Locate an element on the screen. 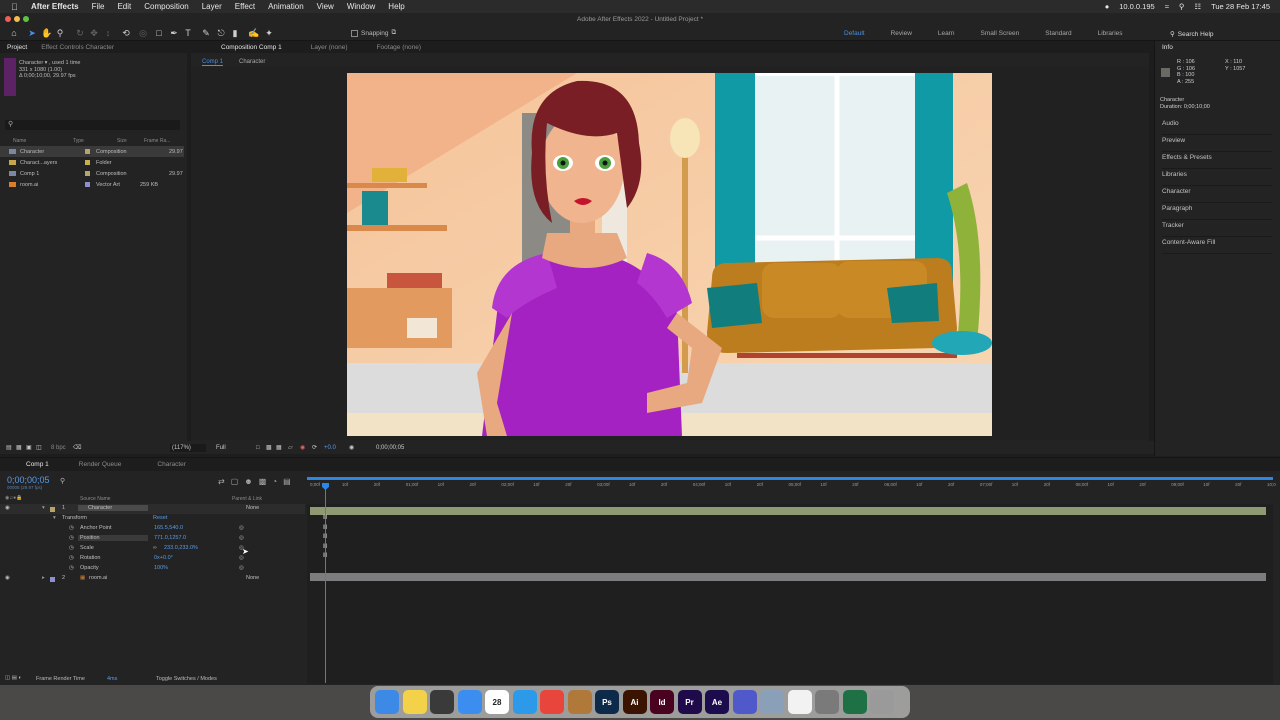 This screenshot has width=1280, height=720. property-value: 165.5,540.0 is located at coordinates (168, 528).